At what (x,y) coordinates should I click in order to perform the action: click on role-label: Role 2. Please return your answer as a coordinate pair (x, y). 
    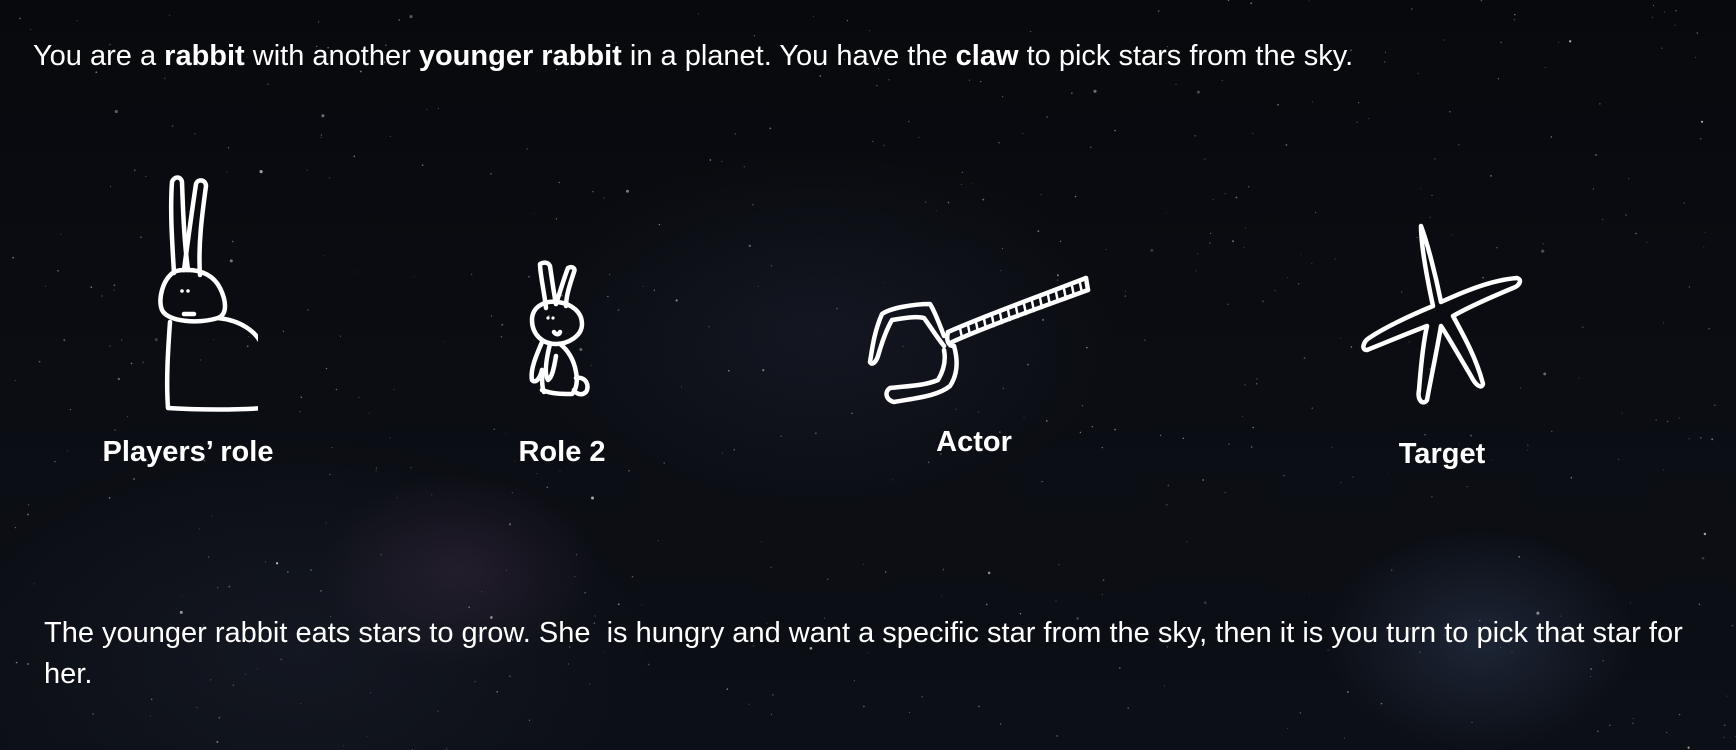
    Looking at the image, I should click on (562, 452).